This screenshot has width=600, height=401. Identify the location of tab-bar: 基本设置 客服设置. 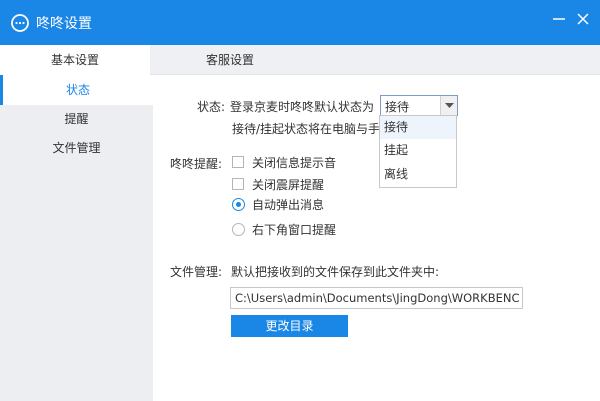
(300, 60).